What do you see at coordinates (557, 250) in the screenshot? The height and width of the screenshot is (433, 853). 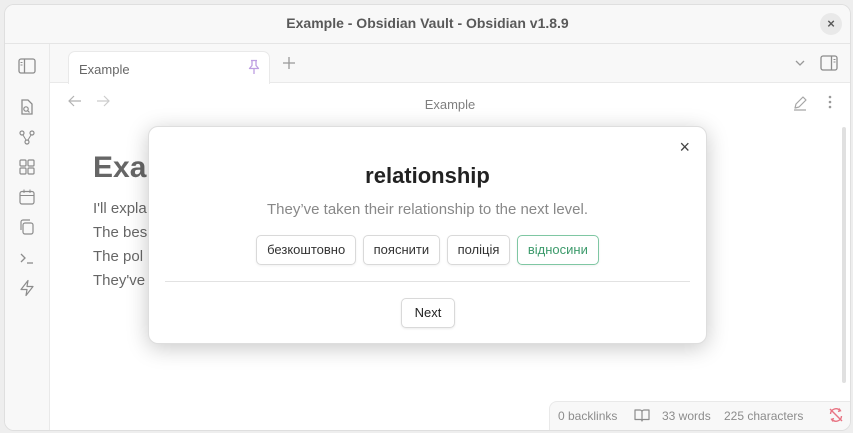 I see `answer-option-correct: відносини` at bounding box center [557, 250].